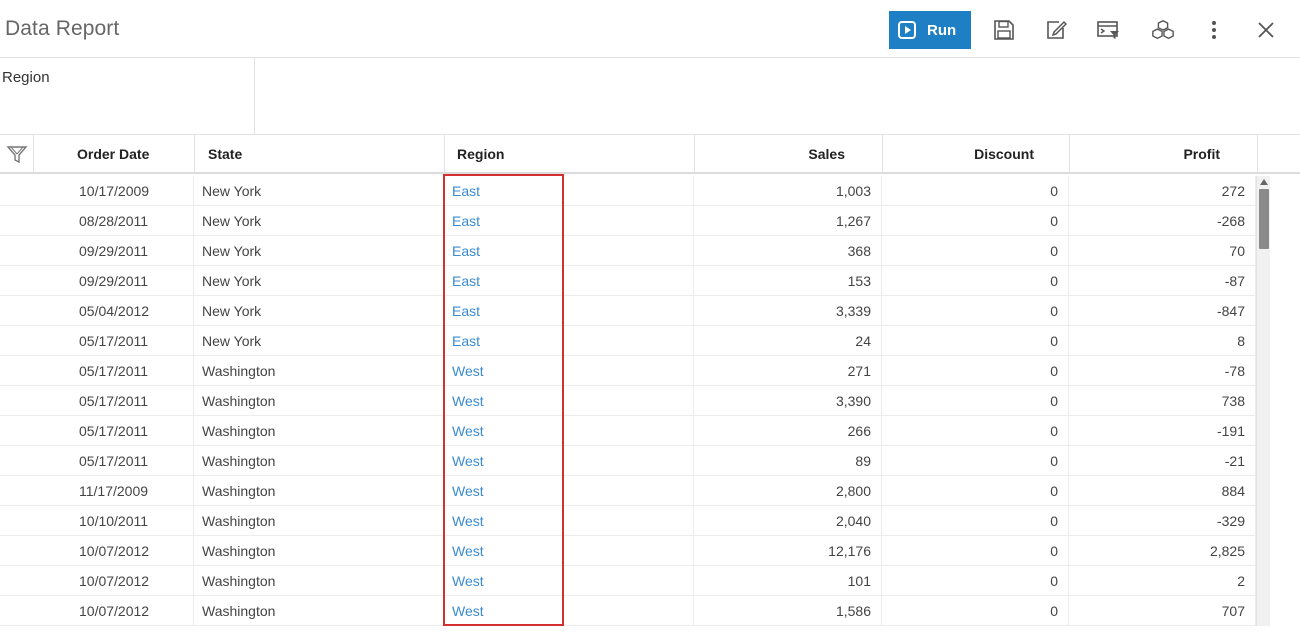 This screenshot has height=633, width=1300. What do you see at coordinates (114, 153) in the screenshot?
I see `column-header-order-date: Order Date` at bounding box center [114, 153].